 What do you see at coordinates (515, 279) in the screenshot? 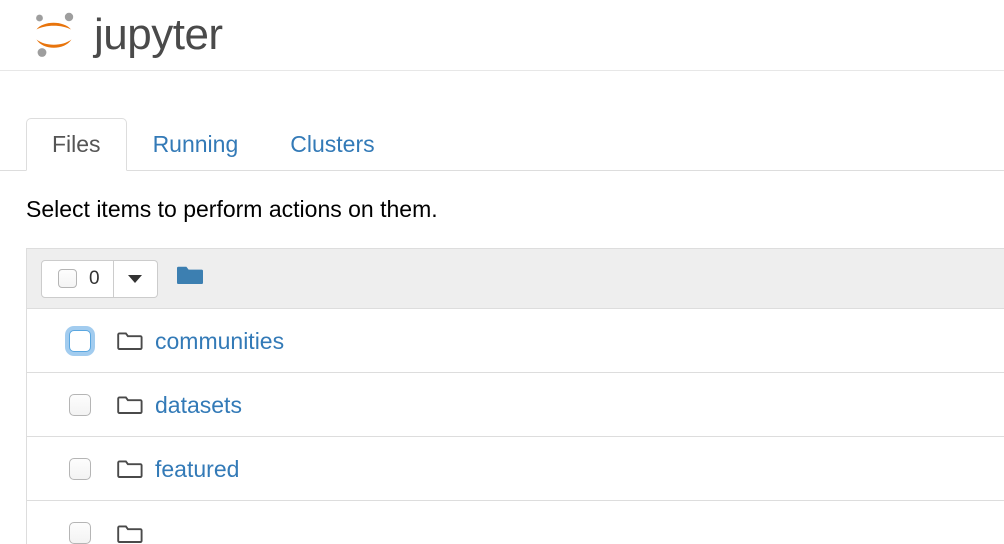
I see `file-list-toolbar: 0` at bounding box center [515, 279].